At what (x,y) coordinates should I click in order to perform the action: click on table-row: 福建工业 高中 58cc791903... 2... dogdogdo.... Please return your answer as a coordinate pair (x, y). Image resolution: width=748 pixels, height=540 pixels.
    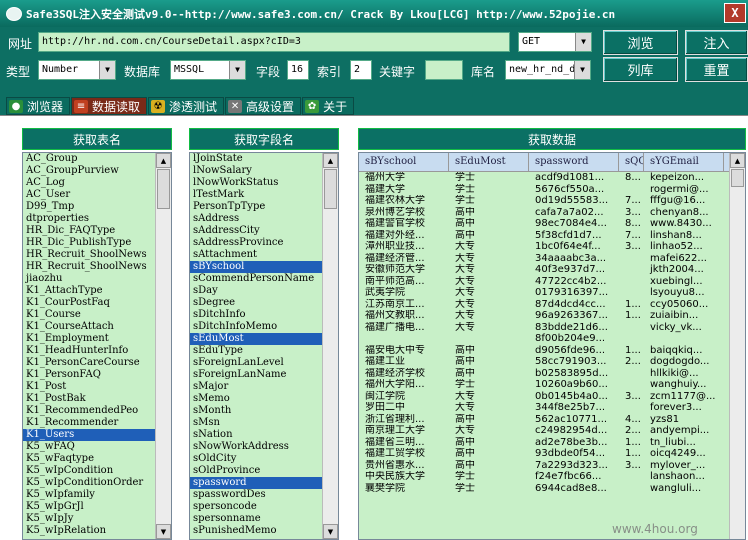
    Looking at the image, I should click on (552, 362).